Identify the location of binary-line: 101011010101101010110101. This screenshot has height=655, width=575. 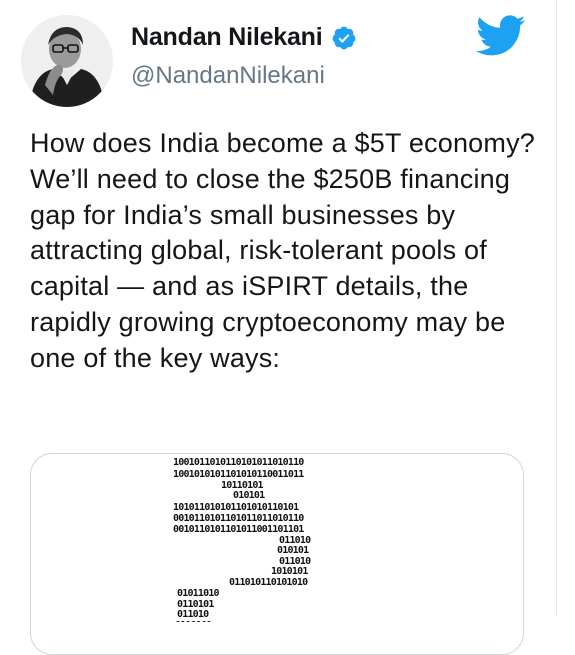
(236, 507).